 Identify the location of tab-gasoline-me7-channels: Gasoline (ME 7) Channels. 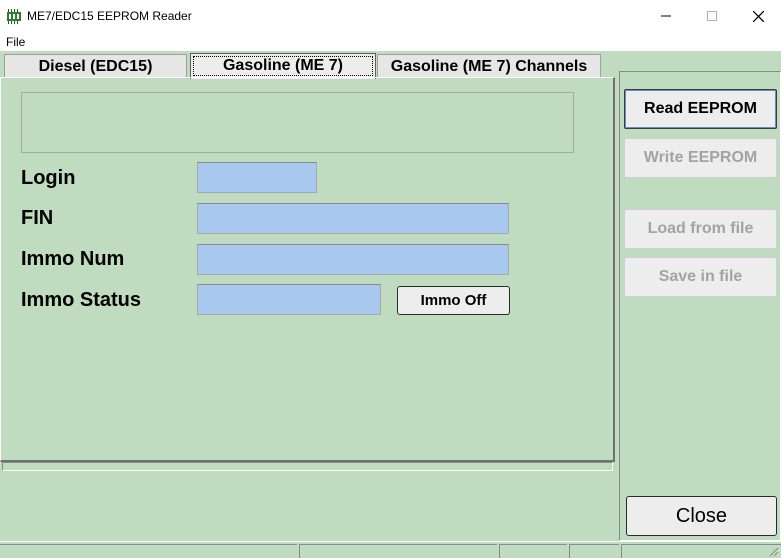
(489, 66).